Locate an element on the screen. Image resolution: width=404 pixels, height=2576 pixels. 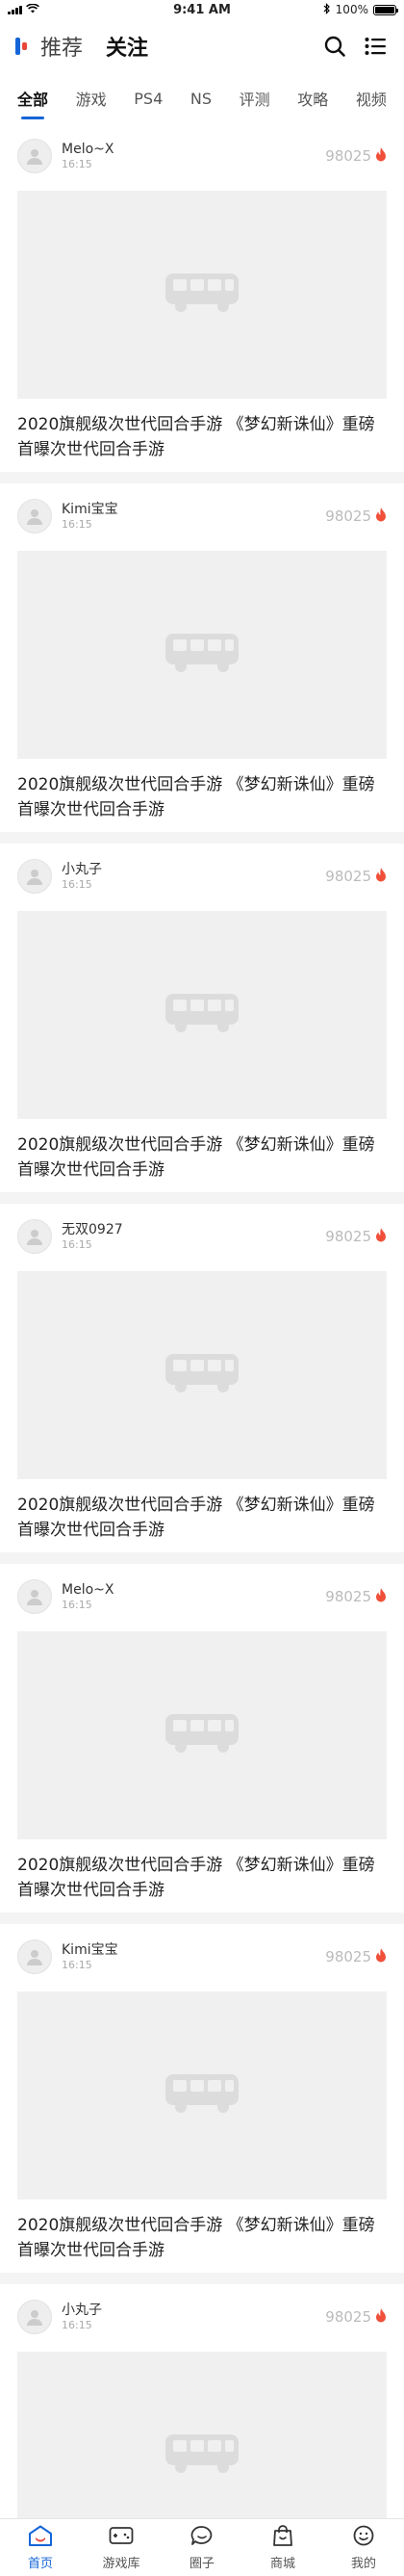
tab-home-label: 首页 is located at coordinates (40, 2563).